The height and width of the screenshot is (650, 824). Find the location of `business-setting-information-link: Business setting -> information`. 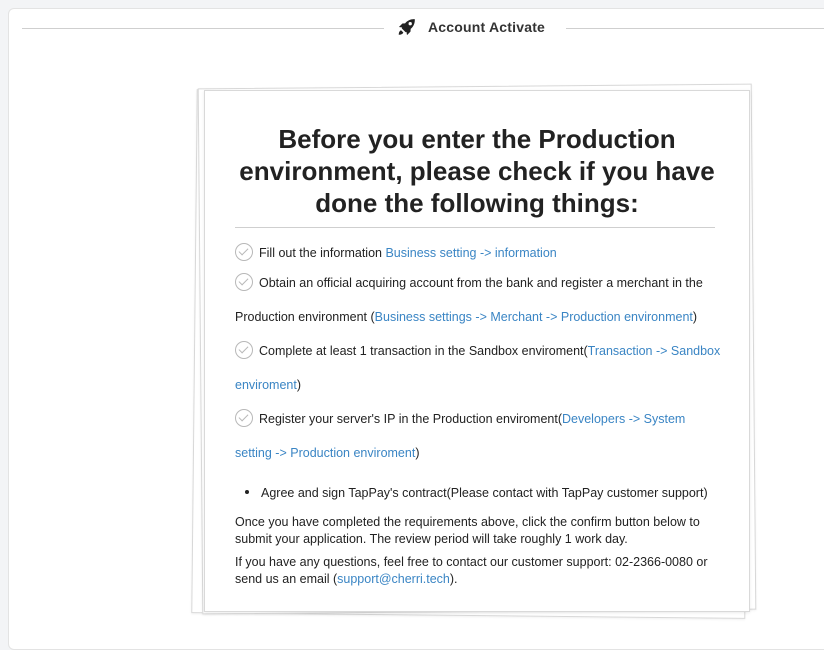

business-setting-information-link: Business setting -> information is located at coordinates (470, 253).